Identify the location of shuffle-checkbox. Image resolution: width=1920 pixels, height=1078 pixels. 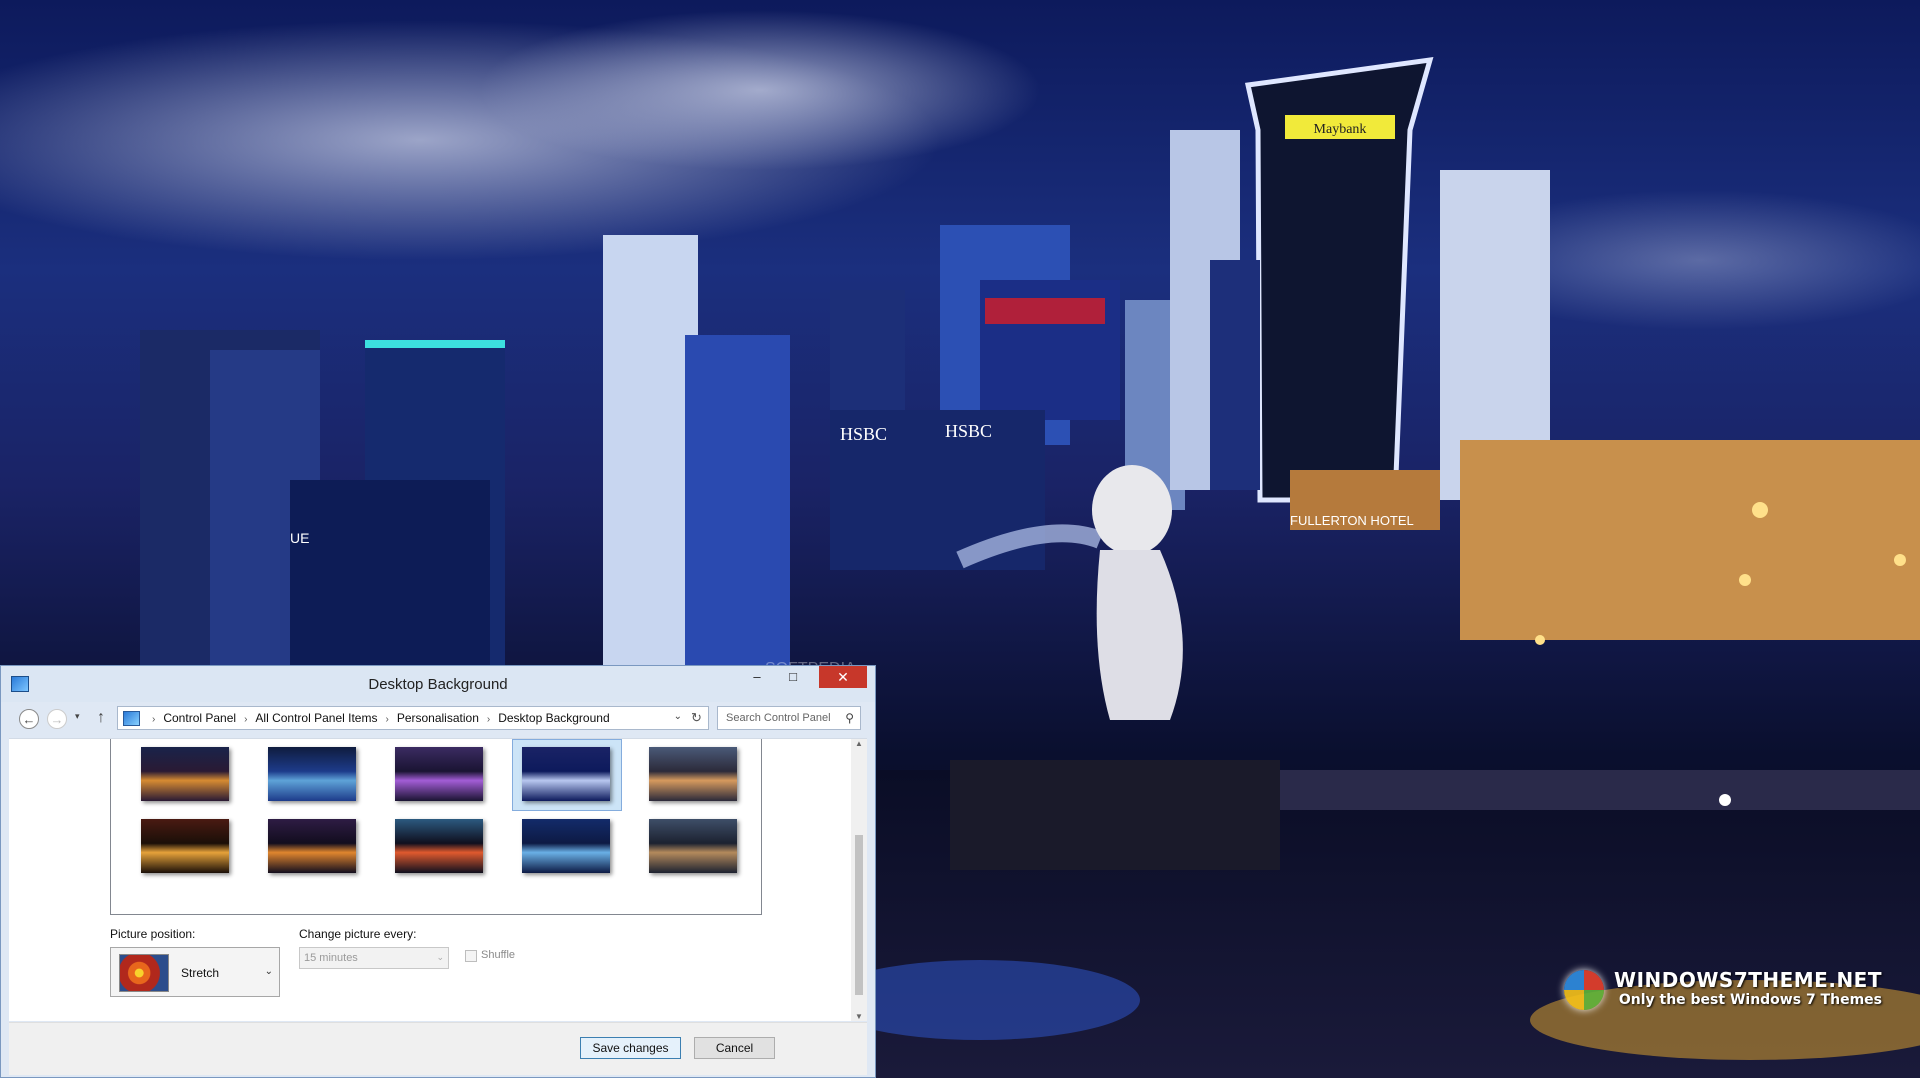
(471, 956).